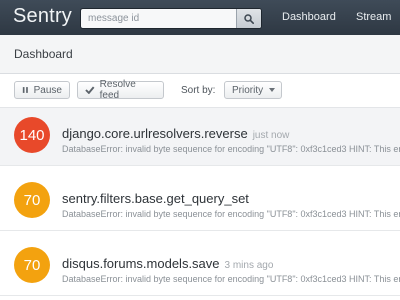  Describe the element at coordinates (161, 18) in the screenshot. I see `search-input` at that location.